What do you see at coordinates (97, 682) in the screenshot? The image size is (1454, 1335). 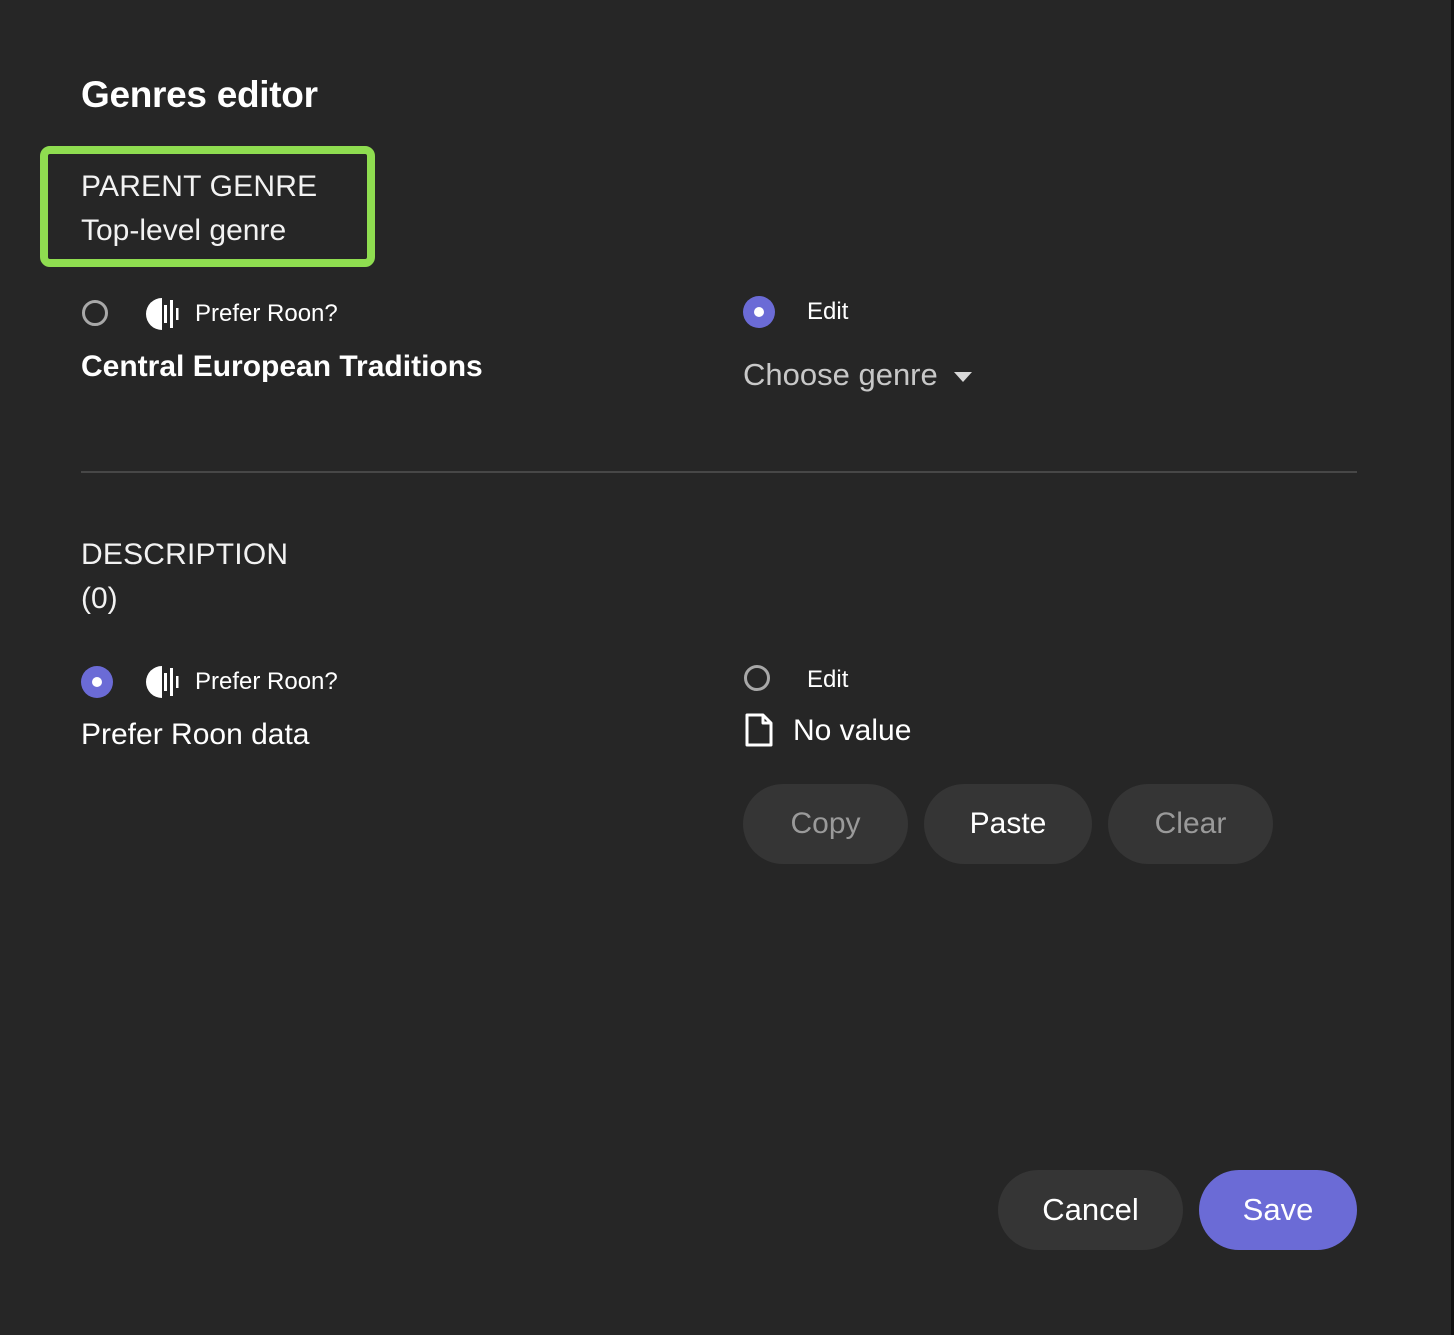 I see `prefer-roon-radio-description` at bounding box center [97, 682].